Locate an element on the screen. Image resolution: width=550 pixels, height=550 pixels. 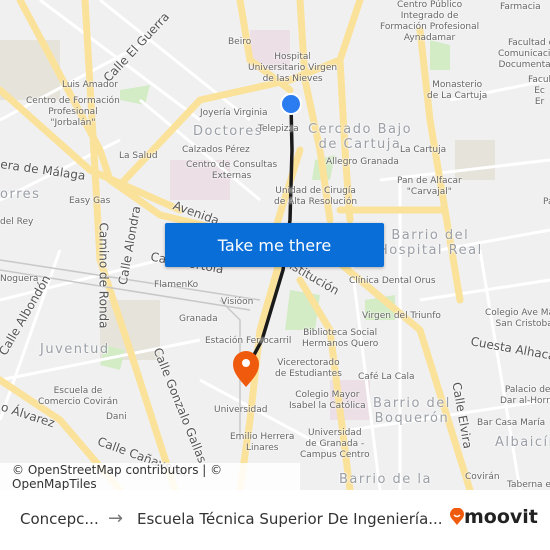
moovit-pin-icon is located at coordinates (457, 516).